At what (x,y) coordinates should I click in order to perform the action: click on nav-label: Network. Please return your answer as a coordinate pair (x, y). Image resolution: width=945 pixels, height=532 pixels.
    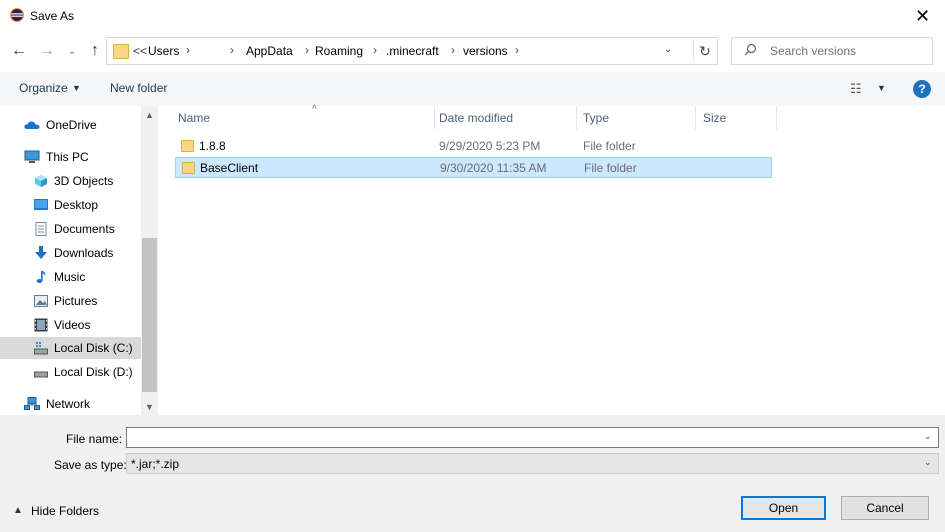
    Looking at the image, I should click on (68, 404).